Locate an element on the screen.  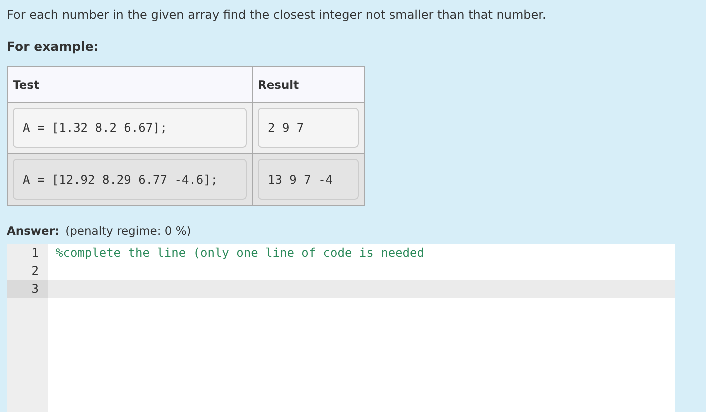
result-output: 13 9 7 -4 is located at coordinates (308, 179).